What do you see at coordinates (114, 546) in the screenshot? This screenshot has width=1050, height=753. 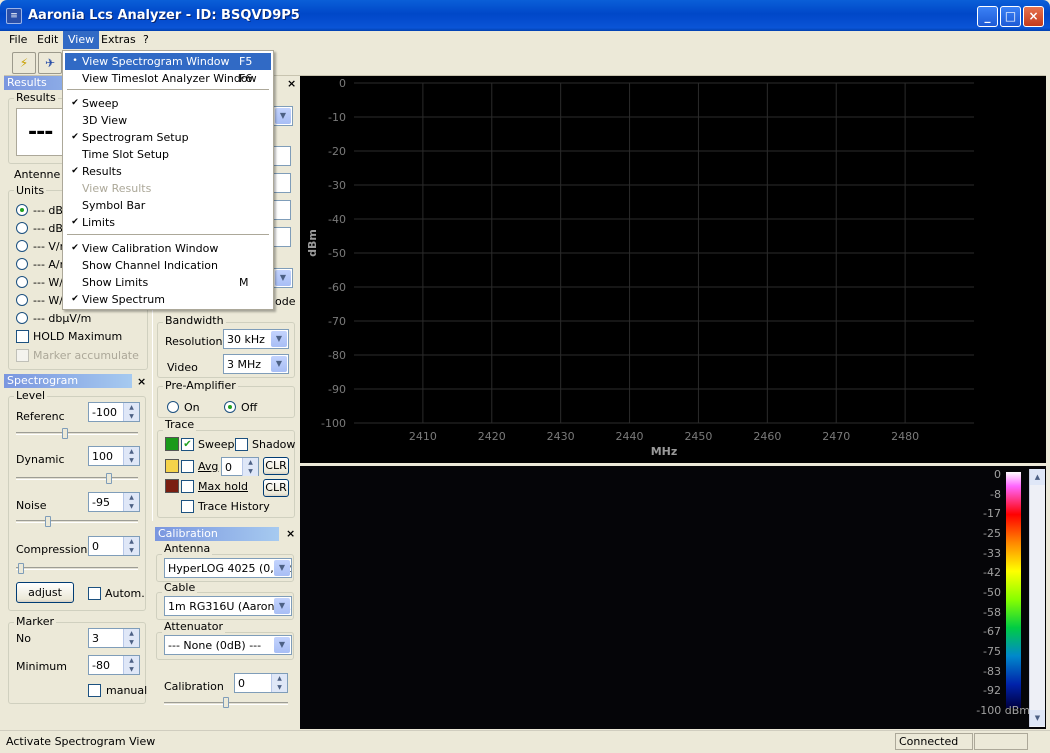 I see `compression-spinner: 0 ▲ ▼` at bounding box center [114, 546].